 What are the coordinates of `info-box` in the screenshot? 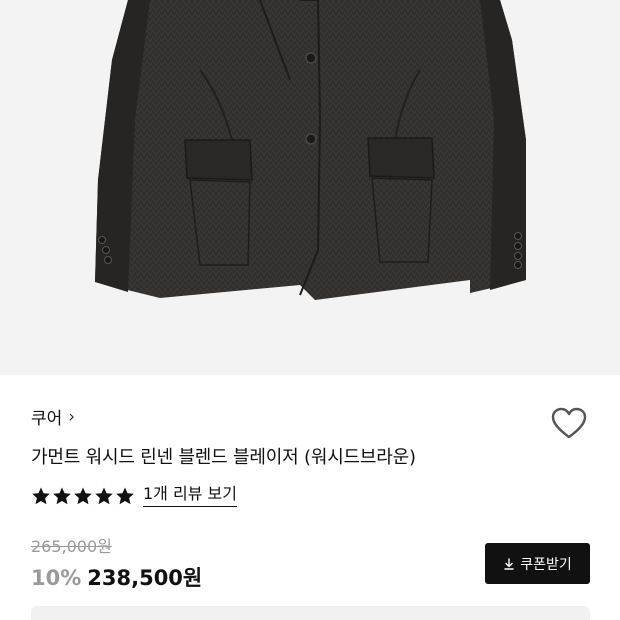 It's located at (310, 613).